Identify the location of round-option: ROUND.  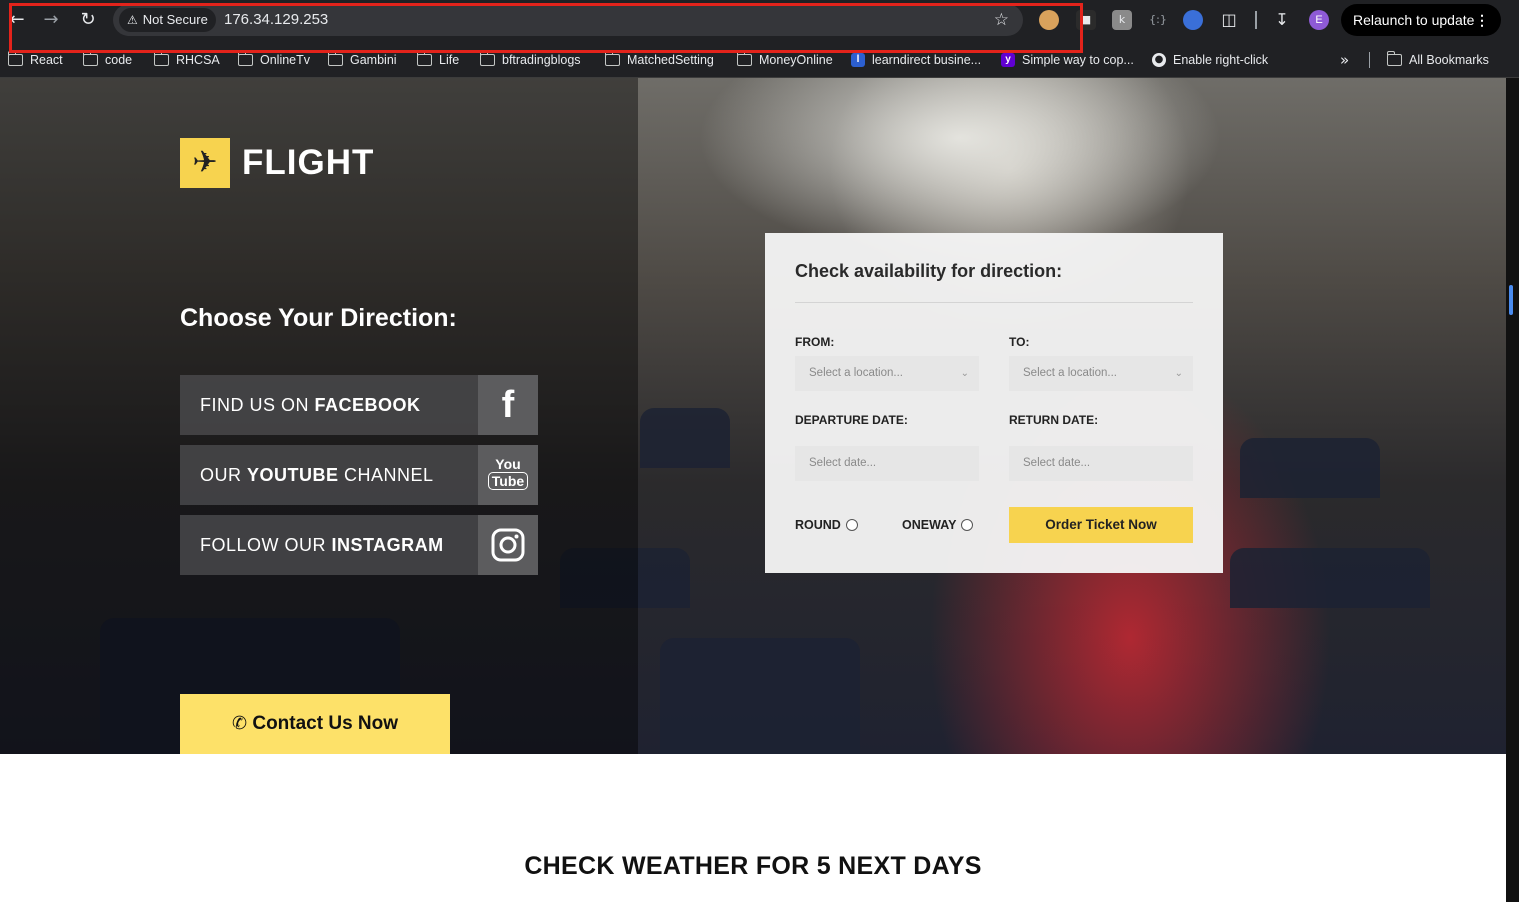
(826, 525).